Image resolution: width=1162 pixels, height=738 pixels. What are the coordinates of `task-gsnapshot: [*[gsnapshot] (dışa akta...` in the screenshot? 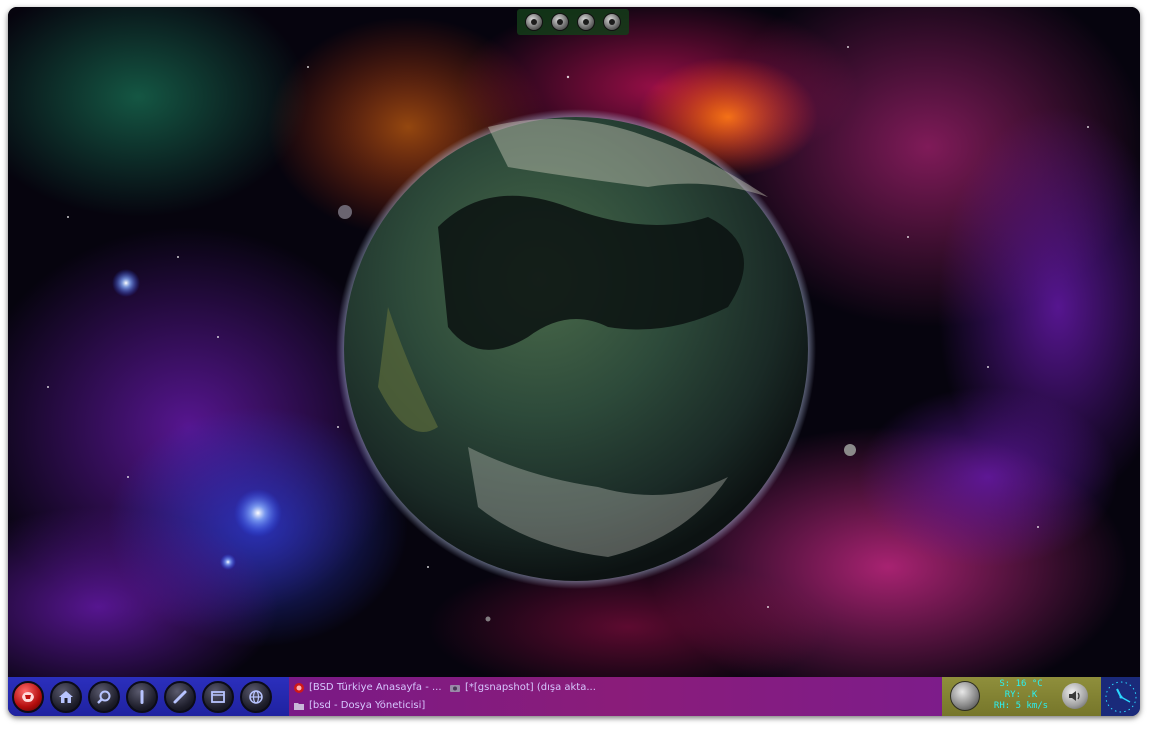 It's located at (522, 687).